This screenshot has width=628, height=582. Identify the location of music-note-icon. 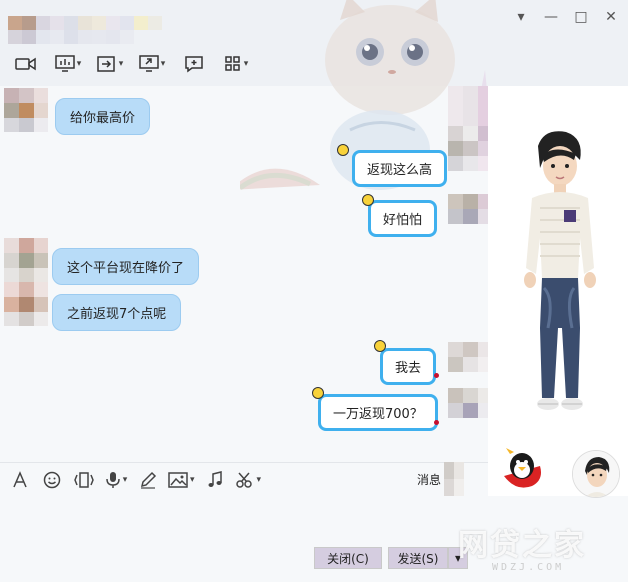
(215, 478).